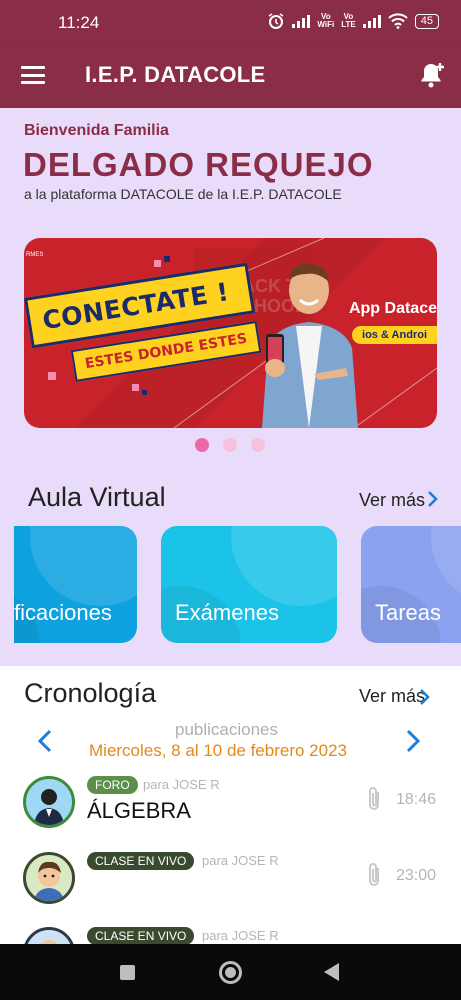 This screenshot has height=1000, width=461. What do you see at coordinates (416, 875) in the screenshot?
I see `post-time: 23:00` at bounding box center [416, 875].